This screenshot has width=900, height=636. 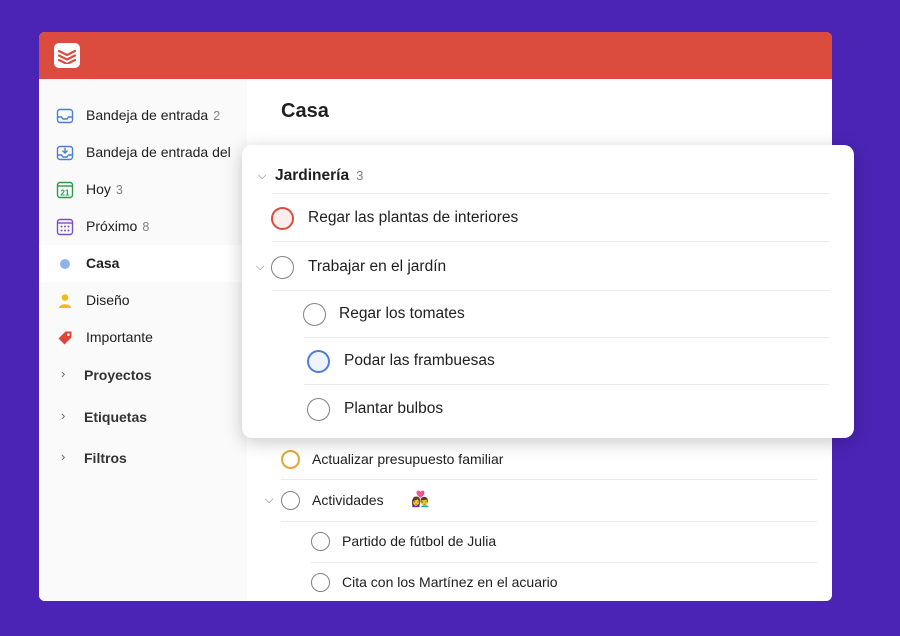 What do you see at coordinates (116, 417) in the screenshot?
I see `section-label: Etiquetas` at bounding box center [116, 417].